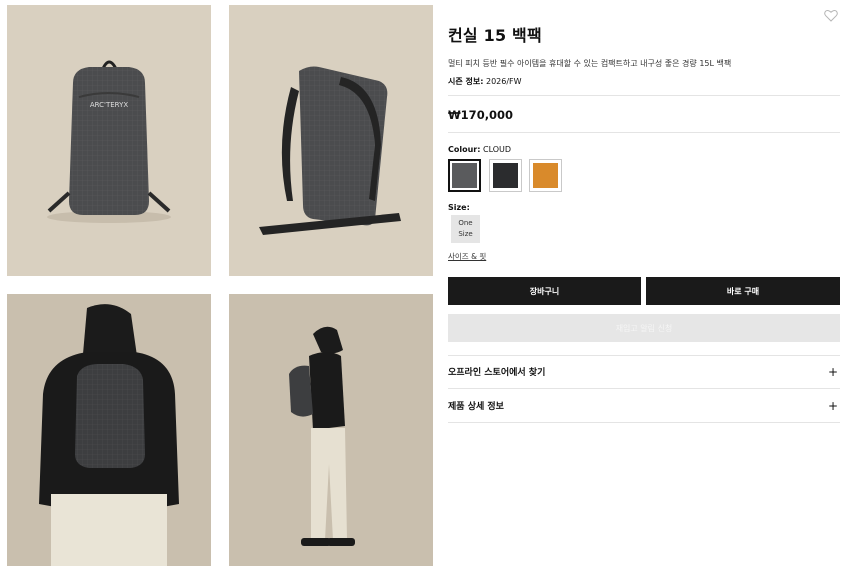  What do you see at coordinates (495, 35) in the screenshot?
I see `product-title: 컨실 15 백팩` at bounding box center [495, 35].